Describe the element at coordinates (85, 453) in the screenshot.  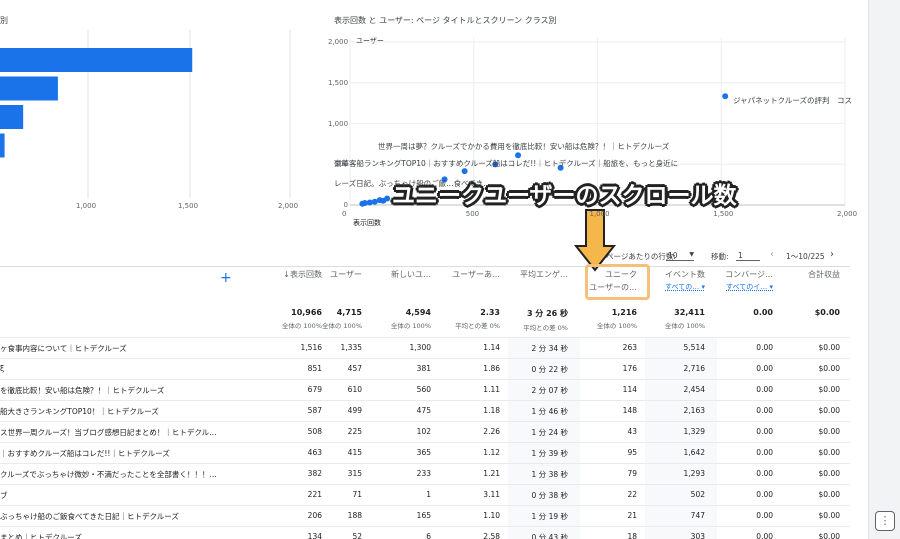
I see `page-title-cell: ｜おすすめクルーズ船はコレだ!!｜ヒトデクルーズ` at that location.